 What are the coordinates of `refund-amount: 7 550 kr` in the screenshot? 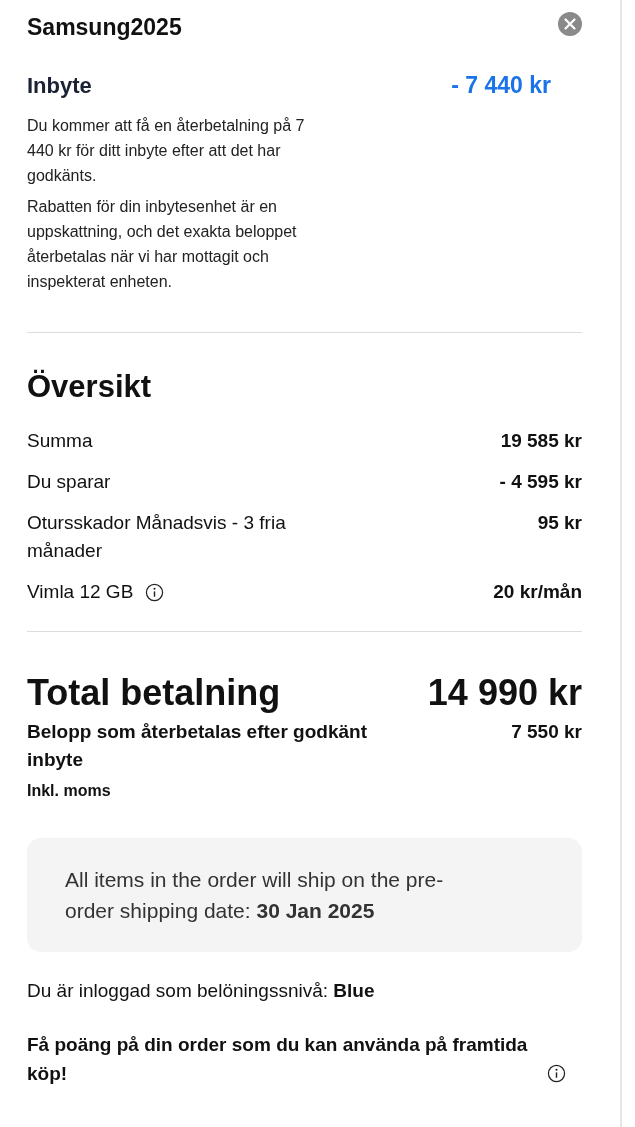 It's located at (546, 732).